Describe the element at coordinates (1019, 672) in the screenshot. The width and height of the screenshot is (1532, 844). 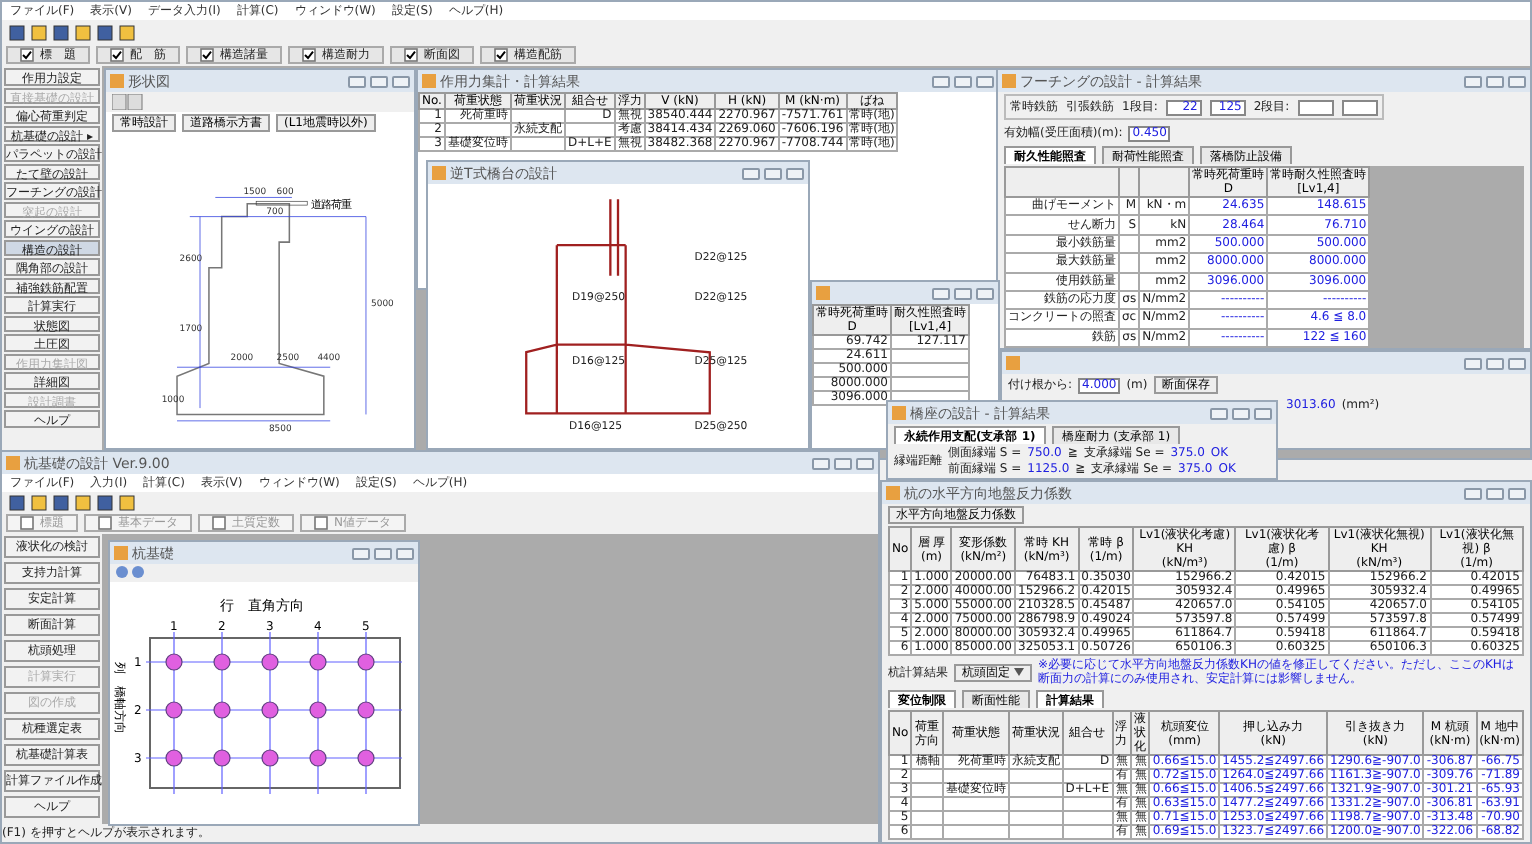
I see `caret-icon` at that location.